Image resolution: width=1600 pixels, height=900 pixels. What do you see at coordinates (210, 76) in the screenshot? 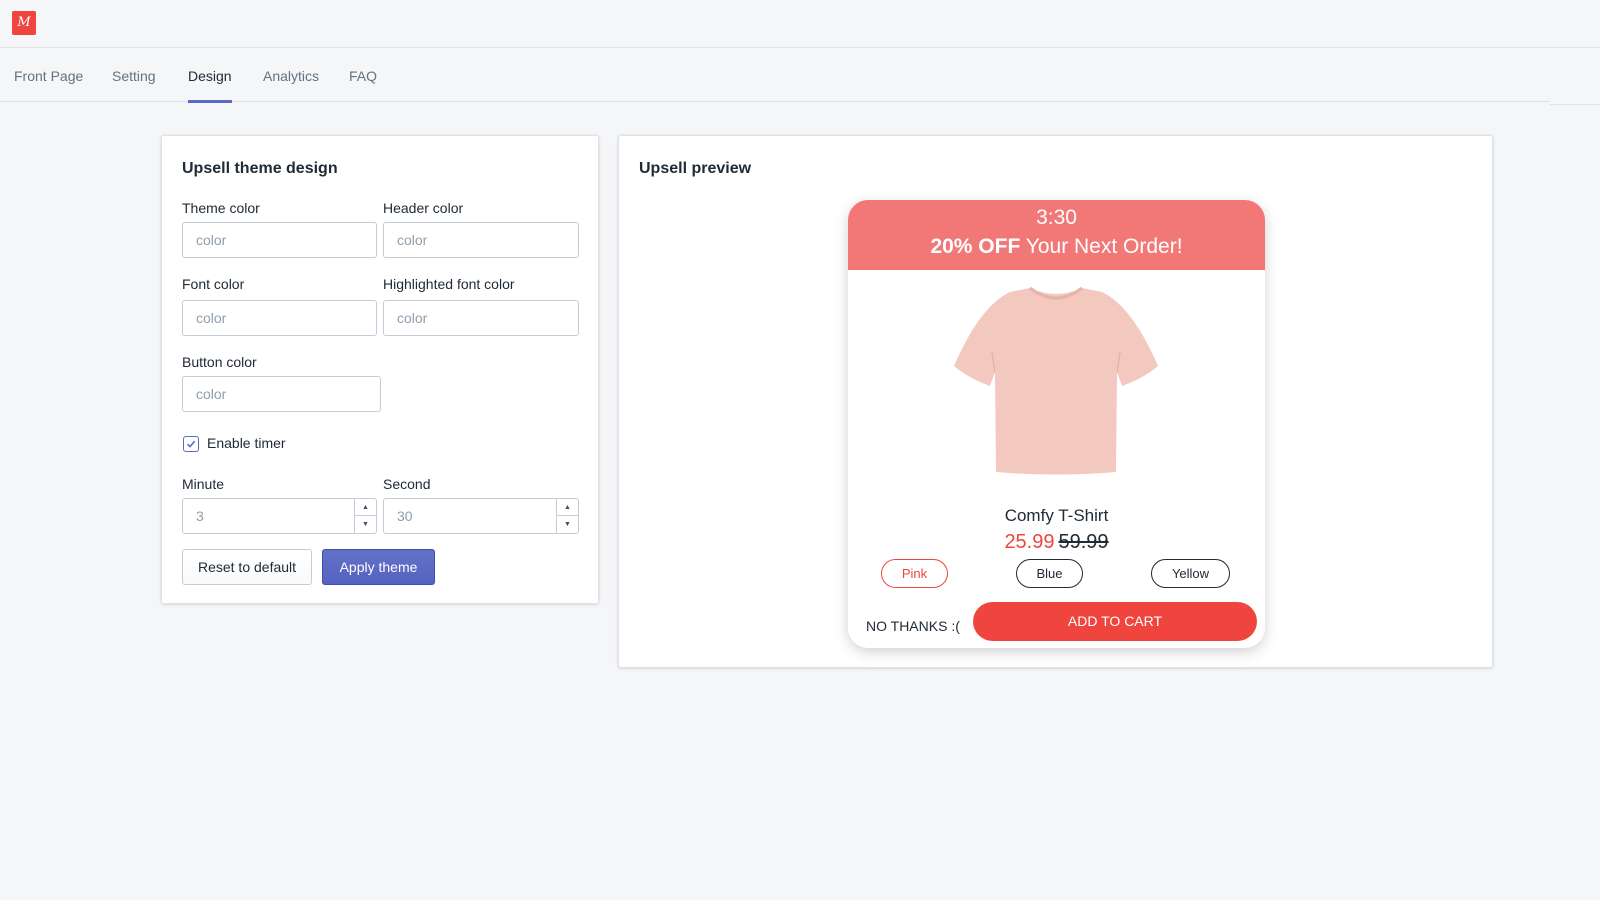
I see `tab-design: Design` at bounding box center [210, 76].